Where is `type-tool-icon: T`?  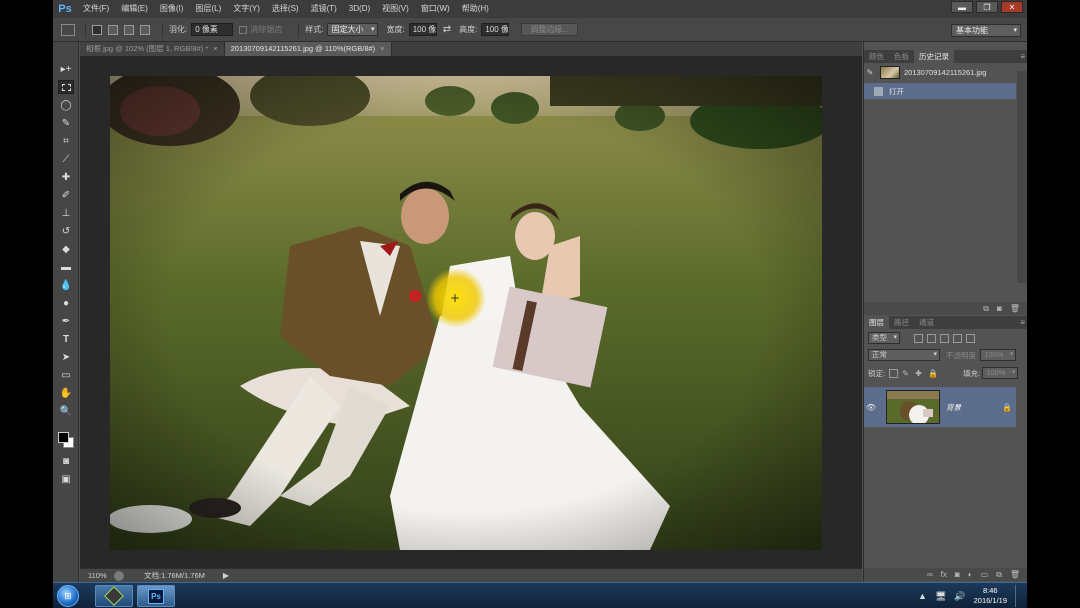
type-tool-icon: T is located at coordinates (66, 339).